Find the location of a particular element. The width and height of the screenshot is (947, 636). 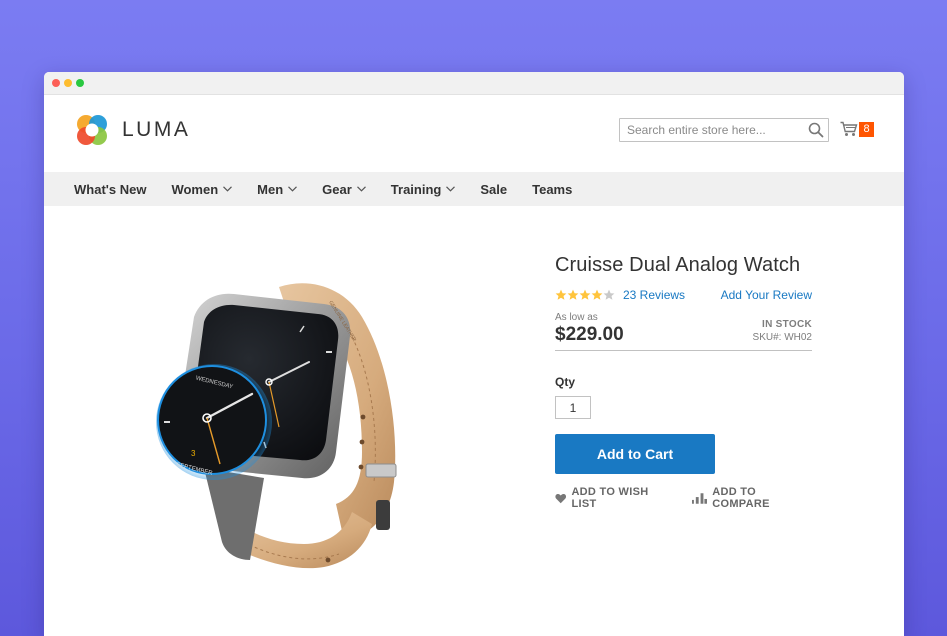

close-window-dot is located at coordinates (56, 83).